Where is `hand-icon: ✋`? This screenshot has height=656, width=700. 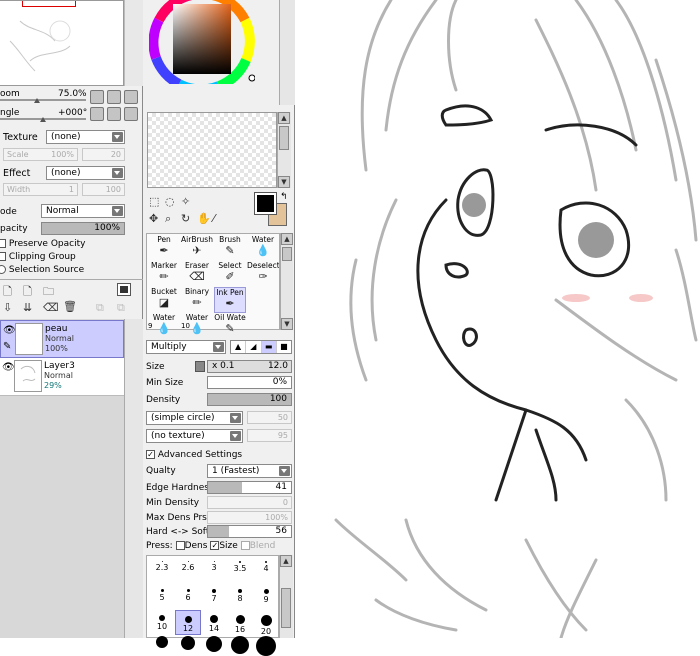
hand-icon: ✋ is located at coordinates (204, 218).